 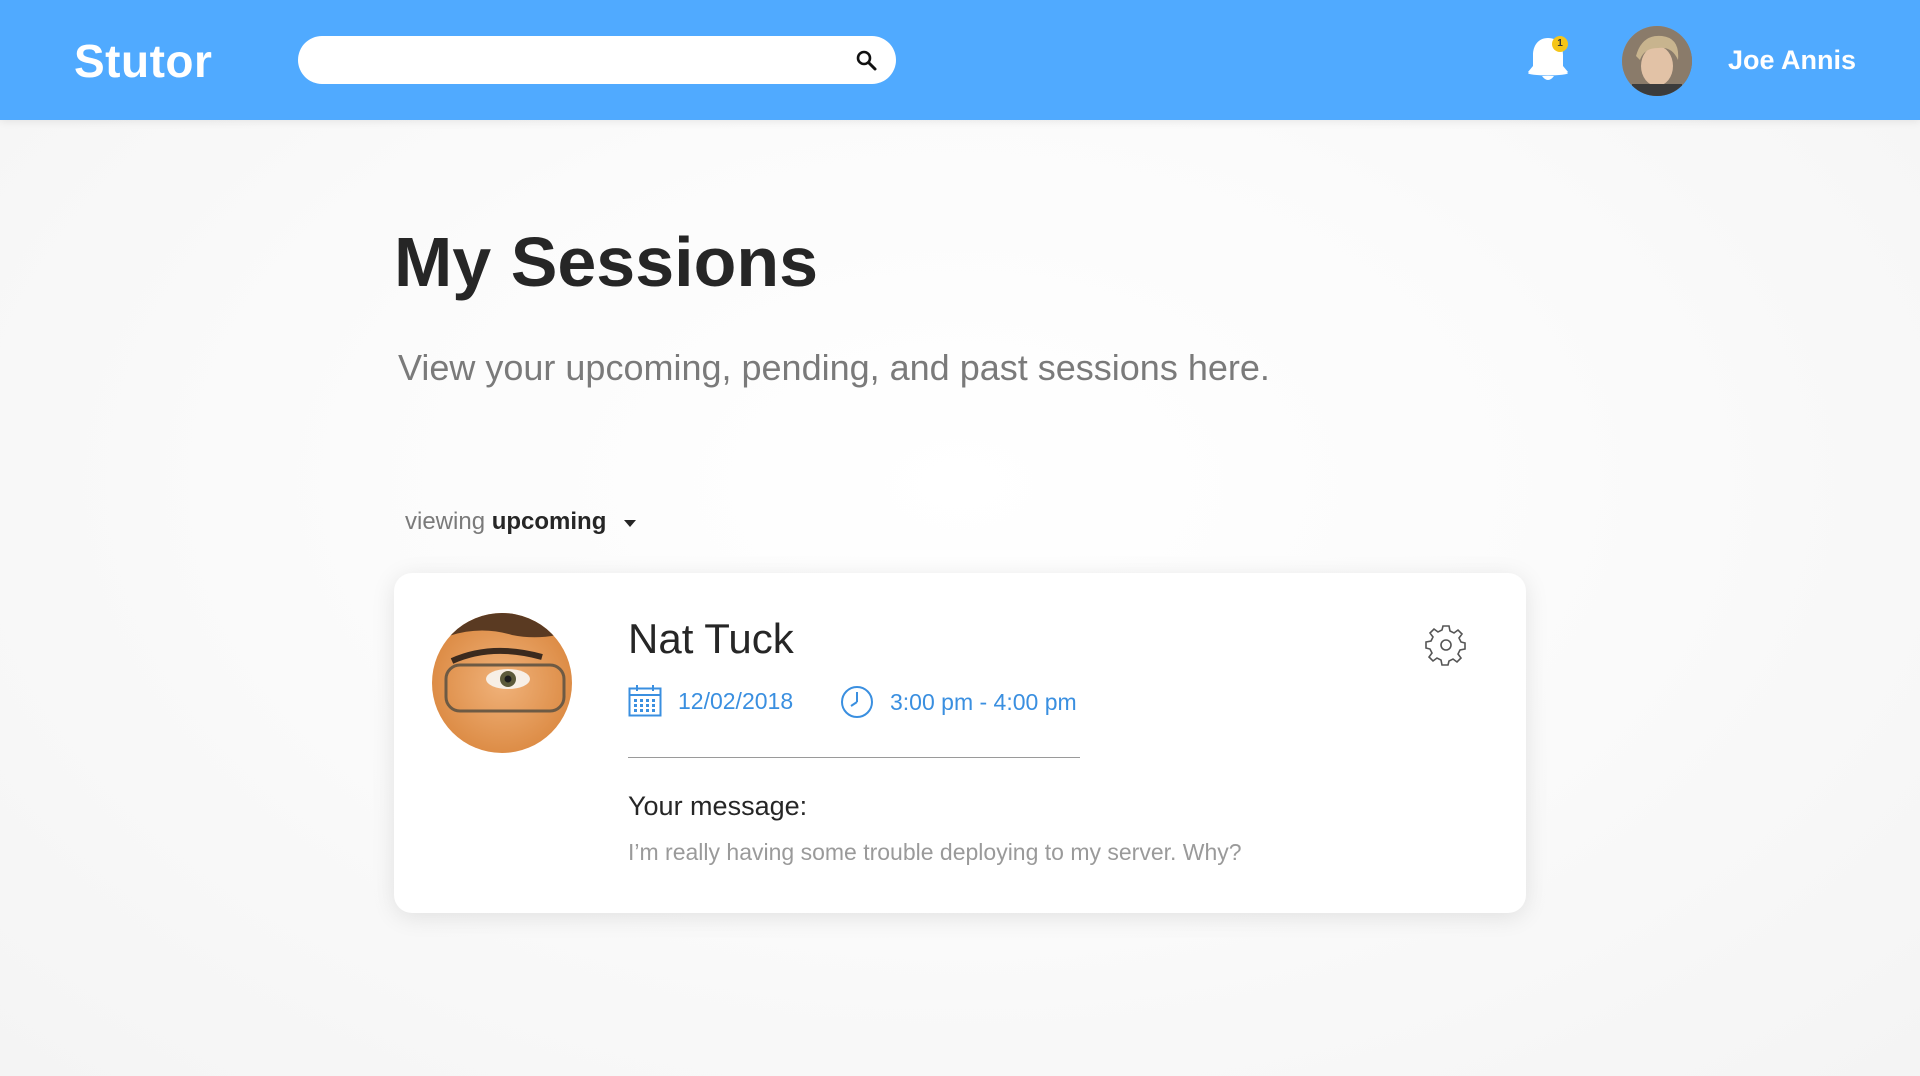 What do you see at coordinates (983, 701) in the screenshot?
I see `session-time-text: 3:00 pm - 4:00 pm` at bounding box center [983, 701].